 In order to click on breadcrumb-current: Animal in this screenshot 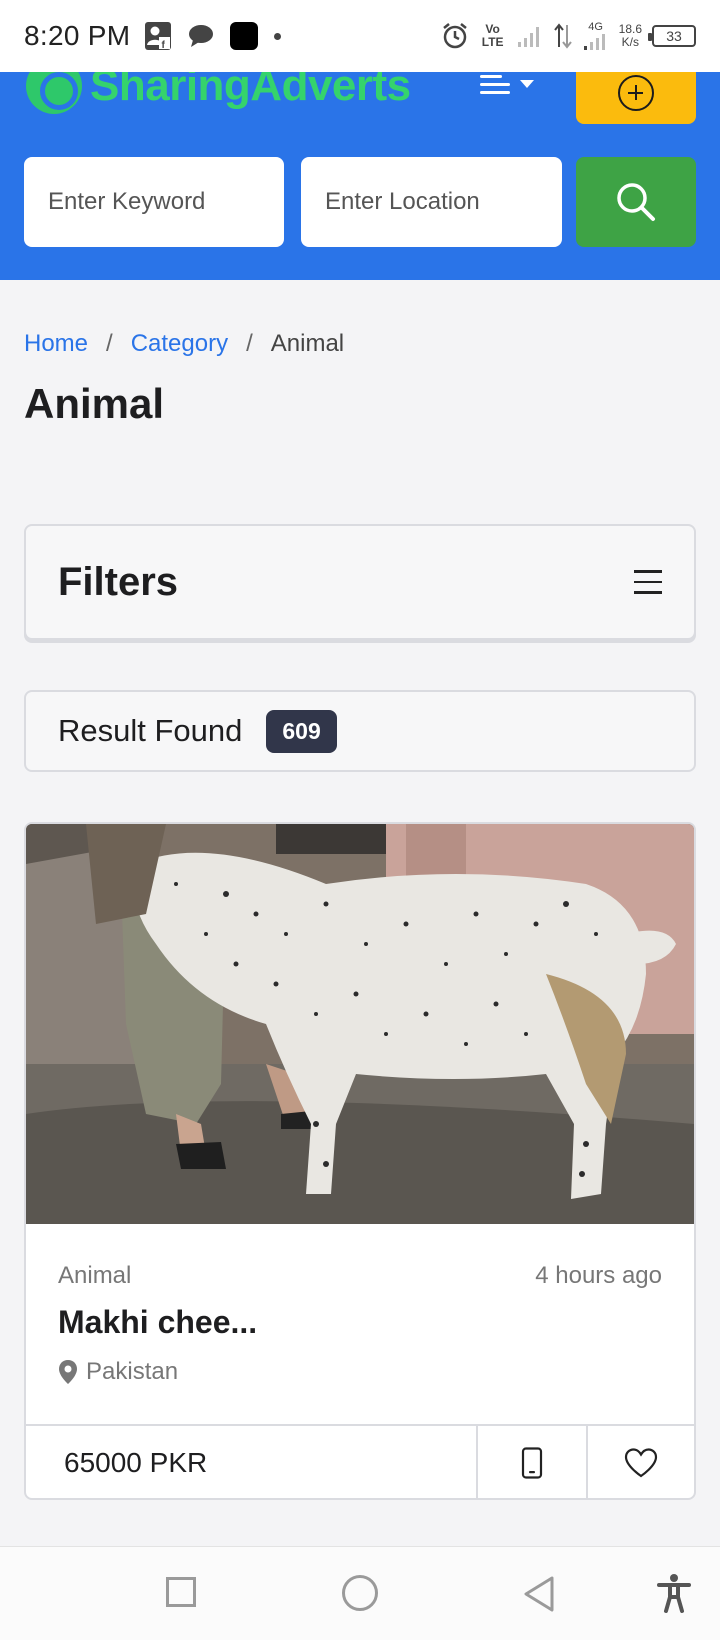, I will do `click(307, 343)`.